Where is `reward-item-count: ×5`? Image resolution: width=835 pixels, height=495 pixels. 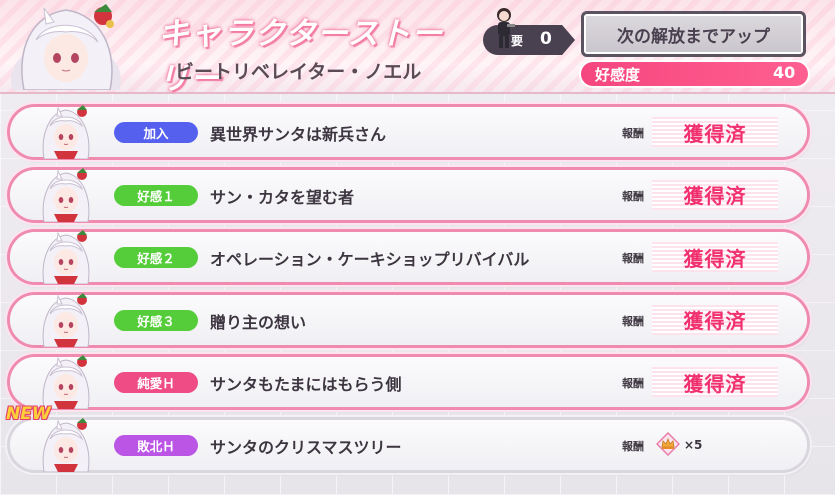 reward-item-count: ×5 is located at coordinates (693, 445).